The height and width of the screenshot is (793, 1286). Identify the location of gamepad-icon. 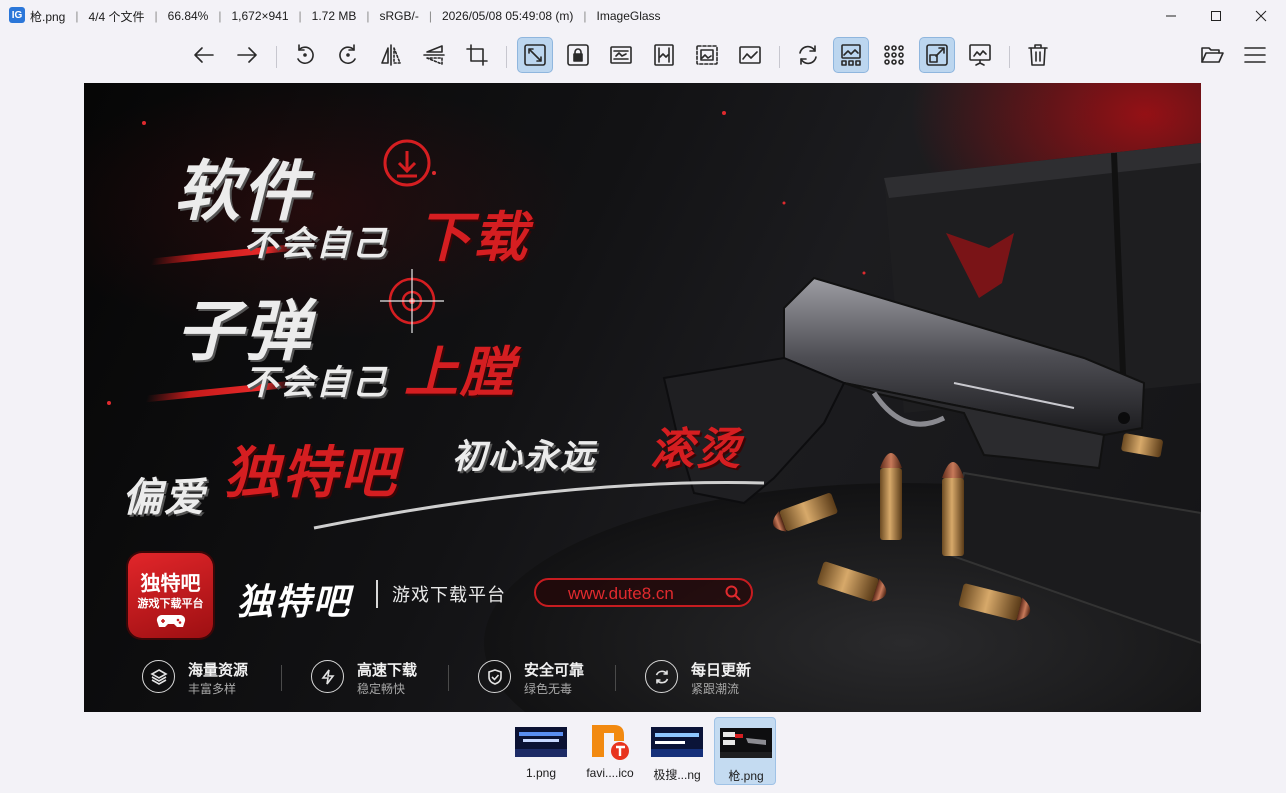
(171, 620).